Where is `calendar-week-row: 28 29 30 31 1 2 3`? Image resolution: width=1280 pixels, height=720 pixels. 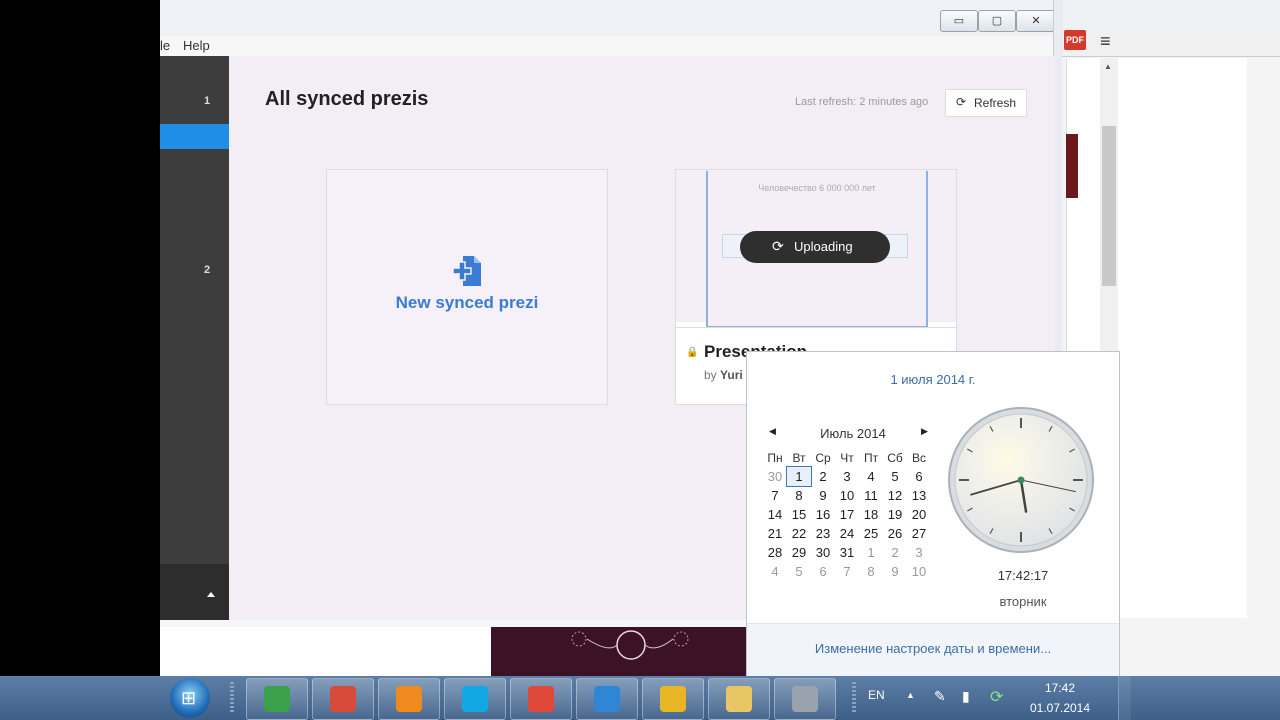 calendar-week-row: 28 29 30 31 1 2 3 is located at coordinates (847, 552).